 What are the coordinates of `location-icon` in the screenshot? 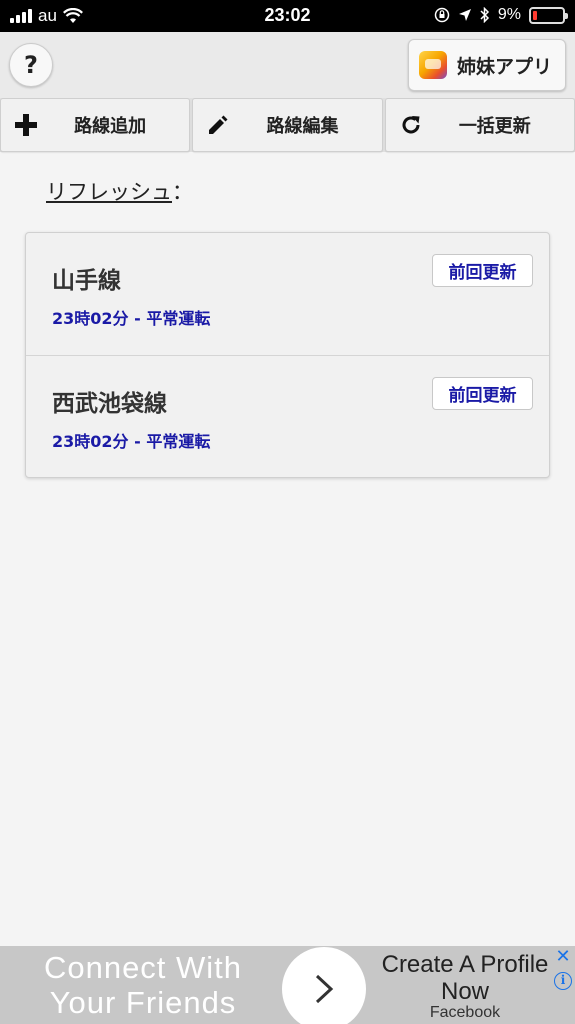 It's located at (464, 15).